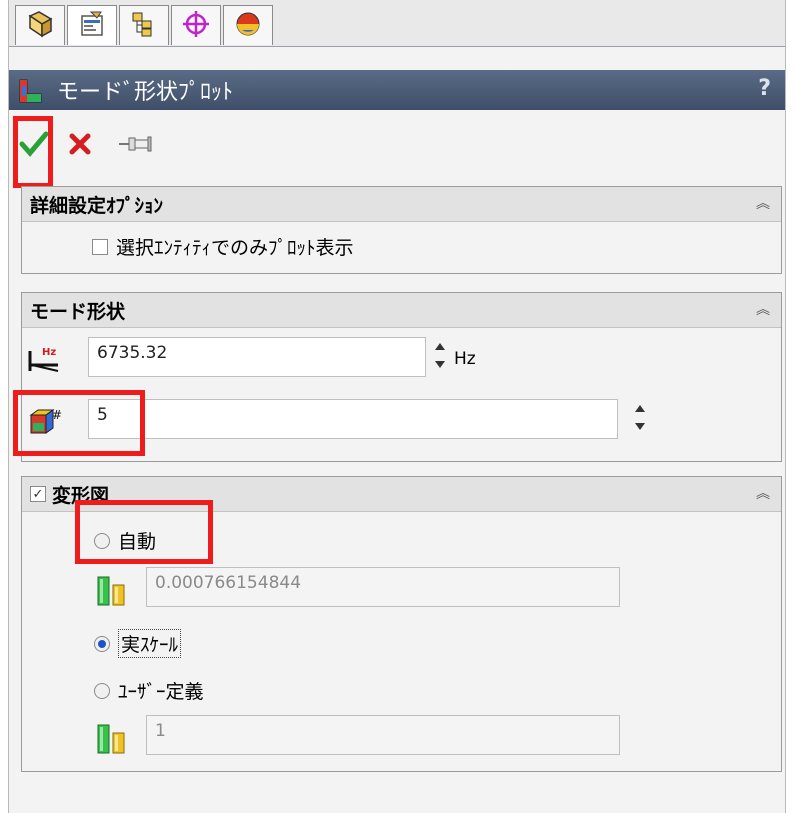 The height and width of the screenshot is (813, 796). I want to click on tab-configuration-manager, so click(144, 25).